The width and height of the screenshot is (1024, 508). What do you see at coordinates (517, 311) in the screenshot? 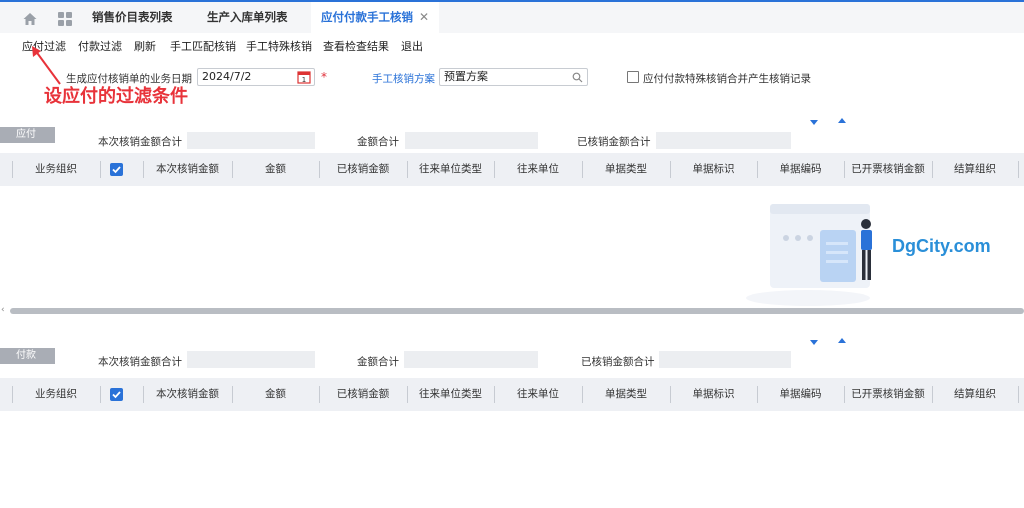
I see `horizontal-scrollbar` at bounding box center [517, 311].